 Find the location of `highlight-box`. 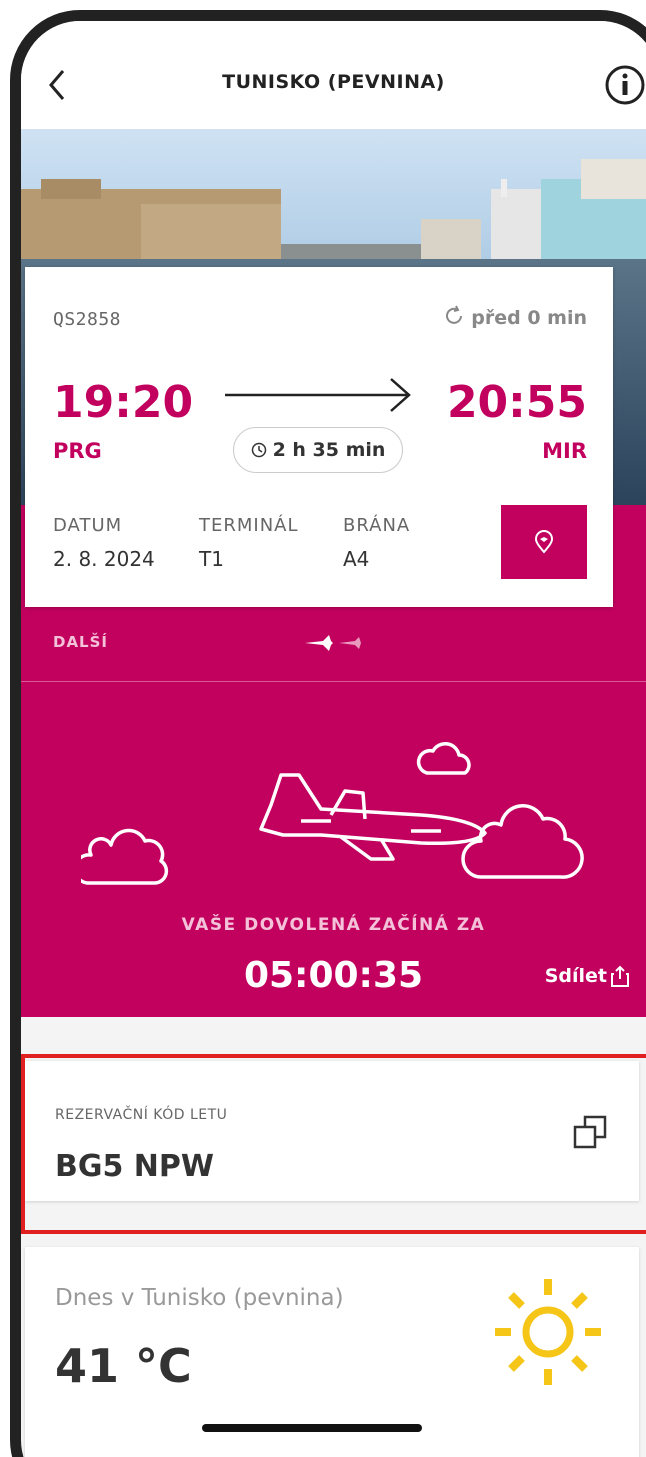

highlight-box is located at coordinates (333, 1144).